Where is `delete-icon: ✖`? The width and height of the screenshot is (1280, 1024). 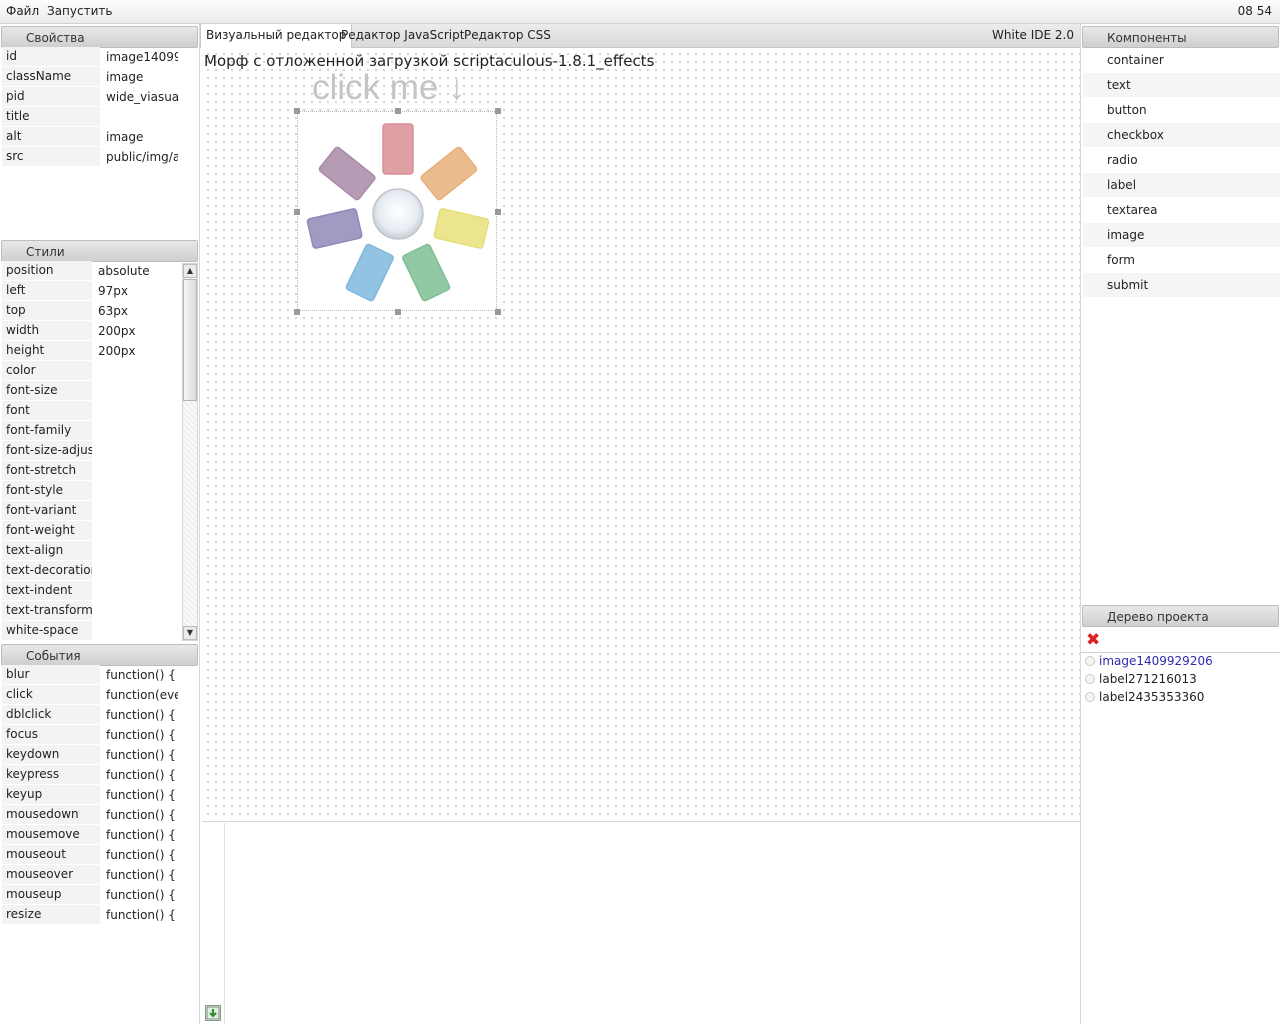
delete-icon: ✖ is located at coordinates (1094, 640).